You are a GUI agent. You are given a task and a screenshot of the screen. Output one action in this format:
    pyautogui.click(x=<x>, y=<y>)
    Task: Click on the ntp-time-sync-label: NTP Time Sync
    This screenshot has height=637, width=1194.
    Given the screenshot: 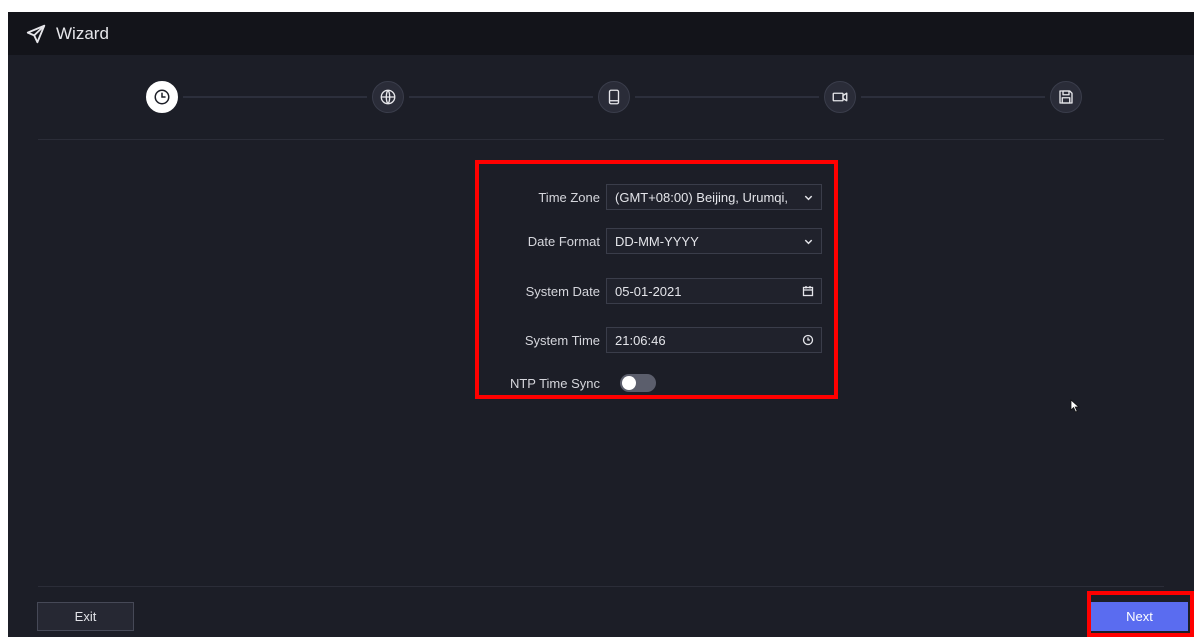 What is the action you would take?
    pyautogui.click(x=554, y=383)
    